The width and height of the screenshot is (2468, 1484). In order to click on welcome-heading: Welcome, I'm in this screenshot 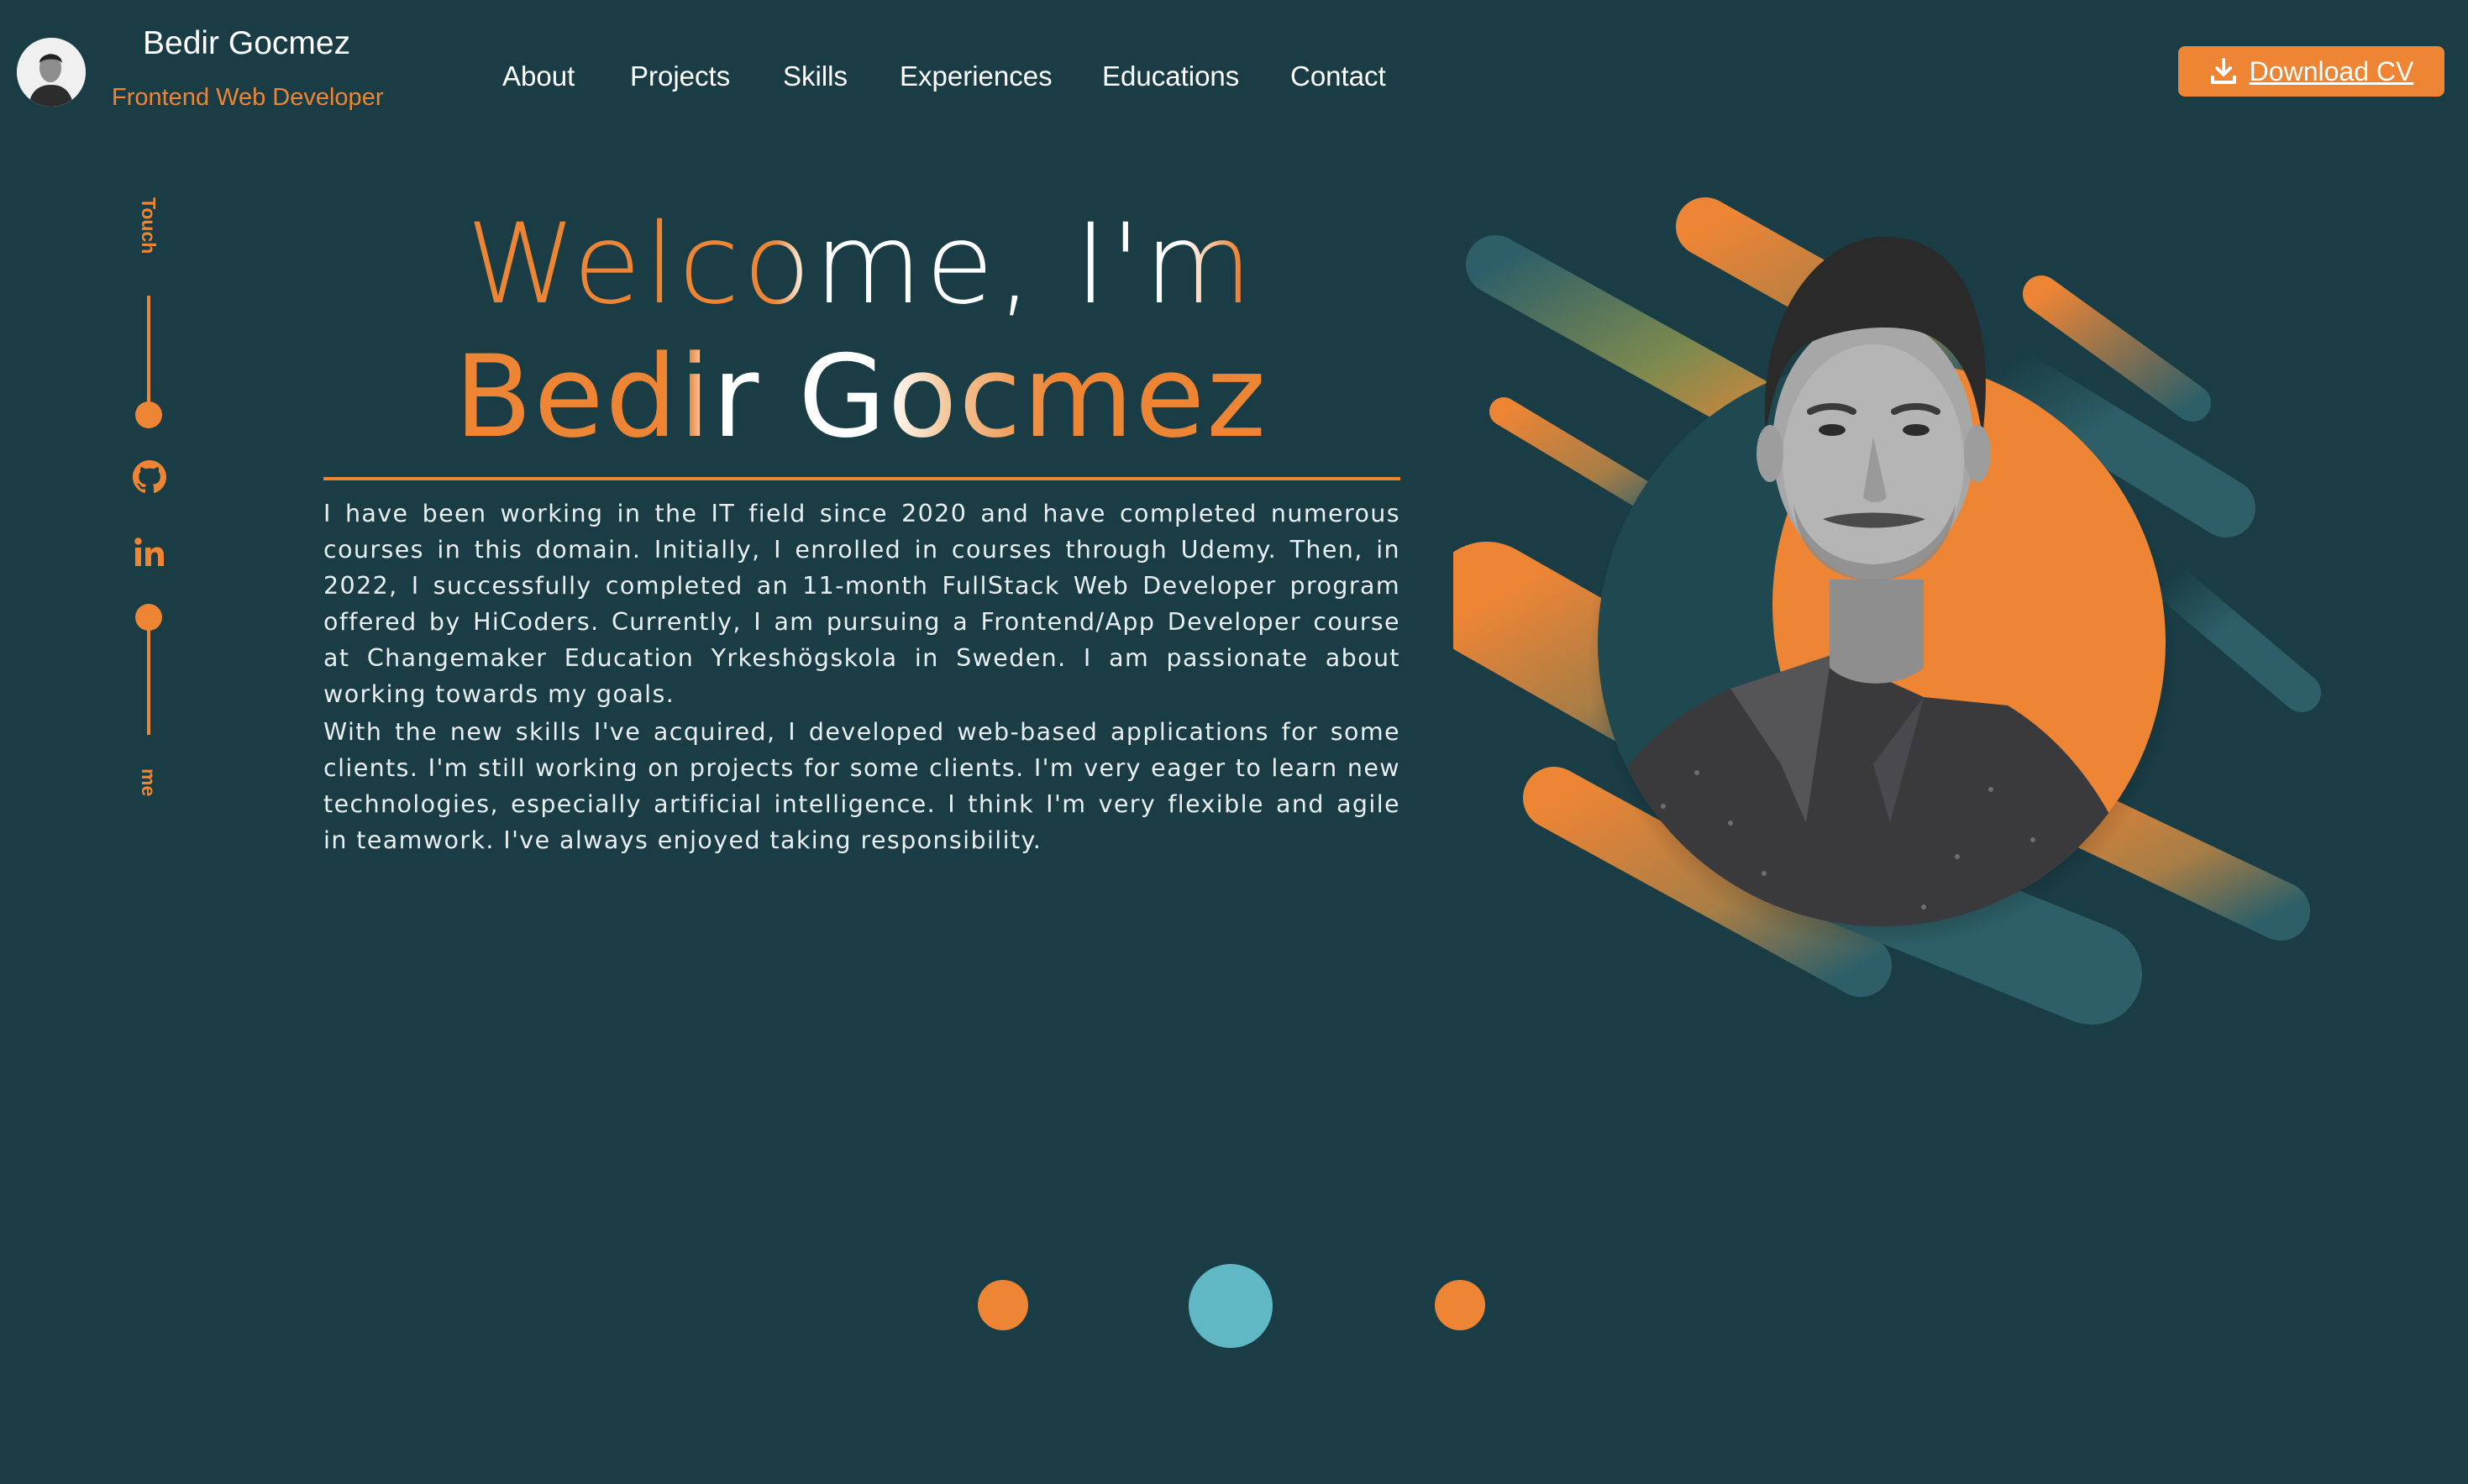, I will do `click(861, 265)`.